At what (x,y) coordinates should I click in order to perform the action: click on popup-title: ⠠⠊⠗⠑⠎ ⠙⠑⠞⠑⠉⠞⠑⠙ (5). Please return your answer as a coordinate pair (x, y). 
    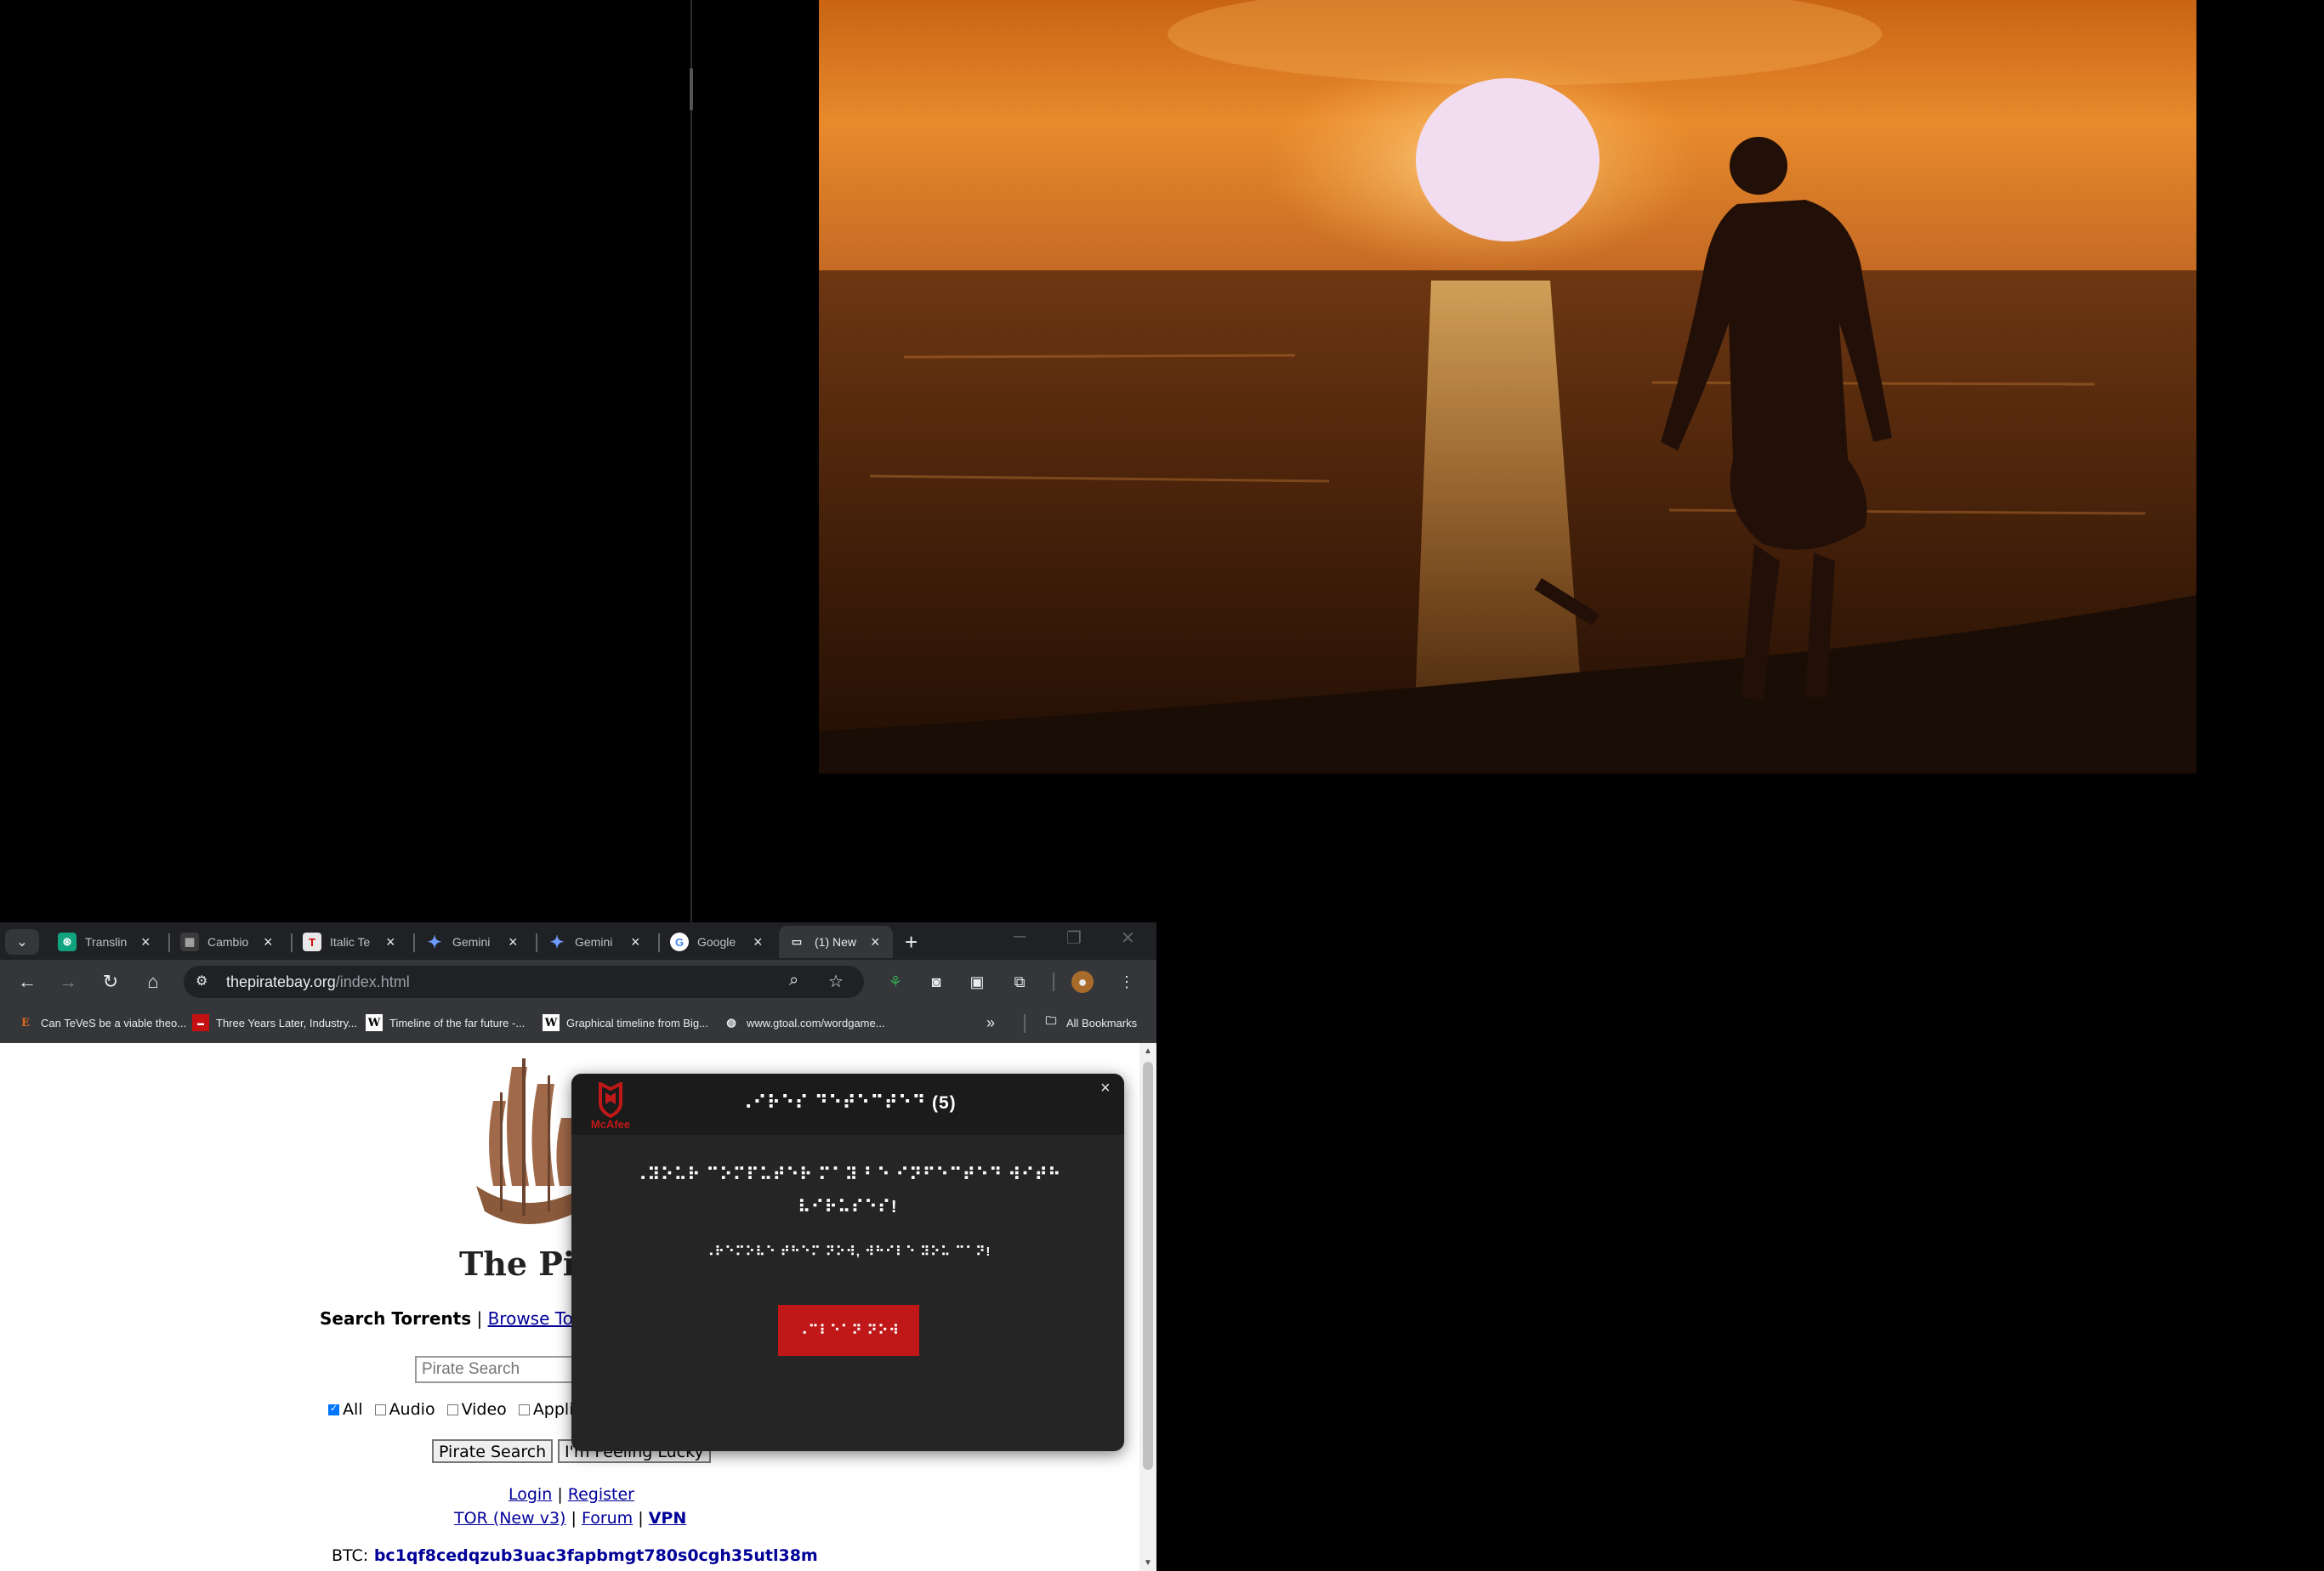
    Looking at the image, I should click on (848, 1103).